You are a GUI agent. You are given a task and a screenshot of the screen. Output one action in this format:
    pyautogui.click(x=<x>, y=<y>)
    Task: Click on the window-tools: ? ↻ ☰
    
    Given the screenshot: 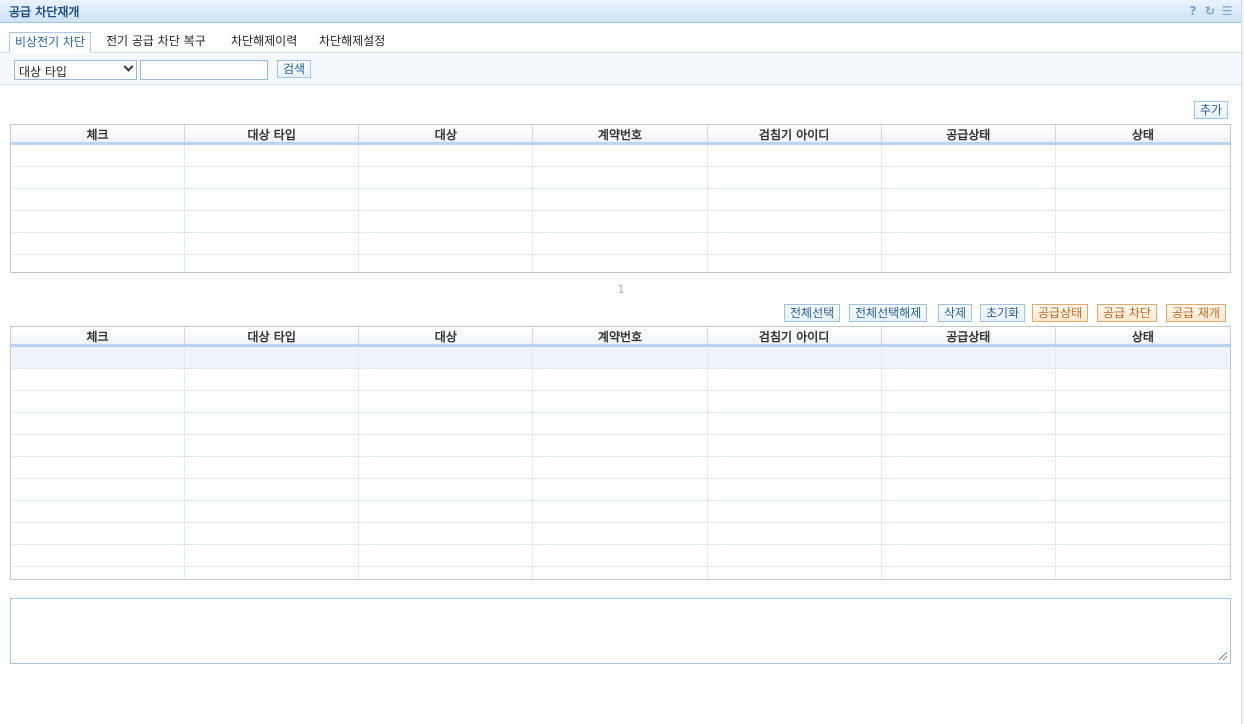 What is the action you would take?
    pyautogui.click(x=1210, y=11)
    